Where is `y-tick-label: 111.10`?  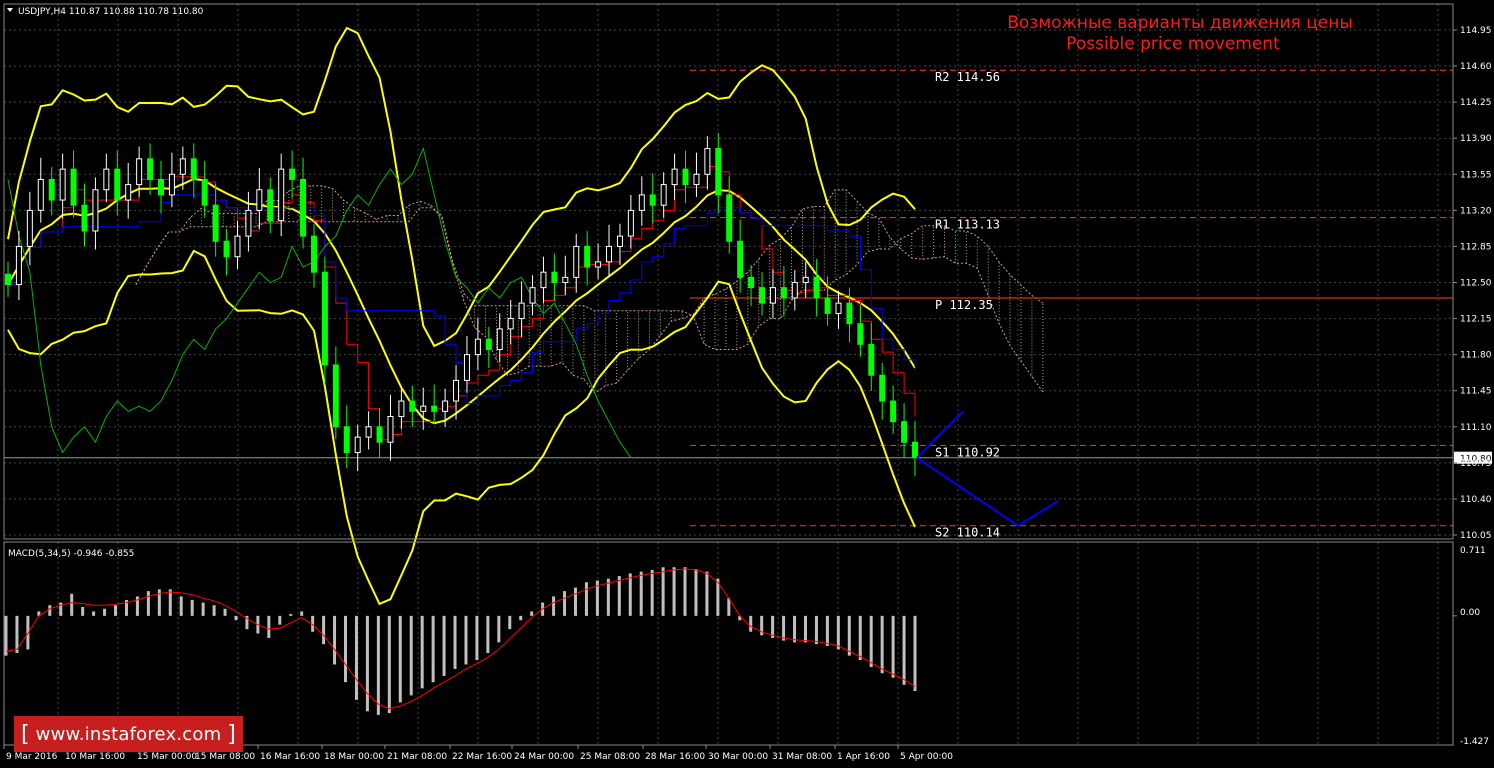
y-tick-label: 111.10 is located at coordinates (1476, 428).